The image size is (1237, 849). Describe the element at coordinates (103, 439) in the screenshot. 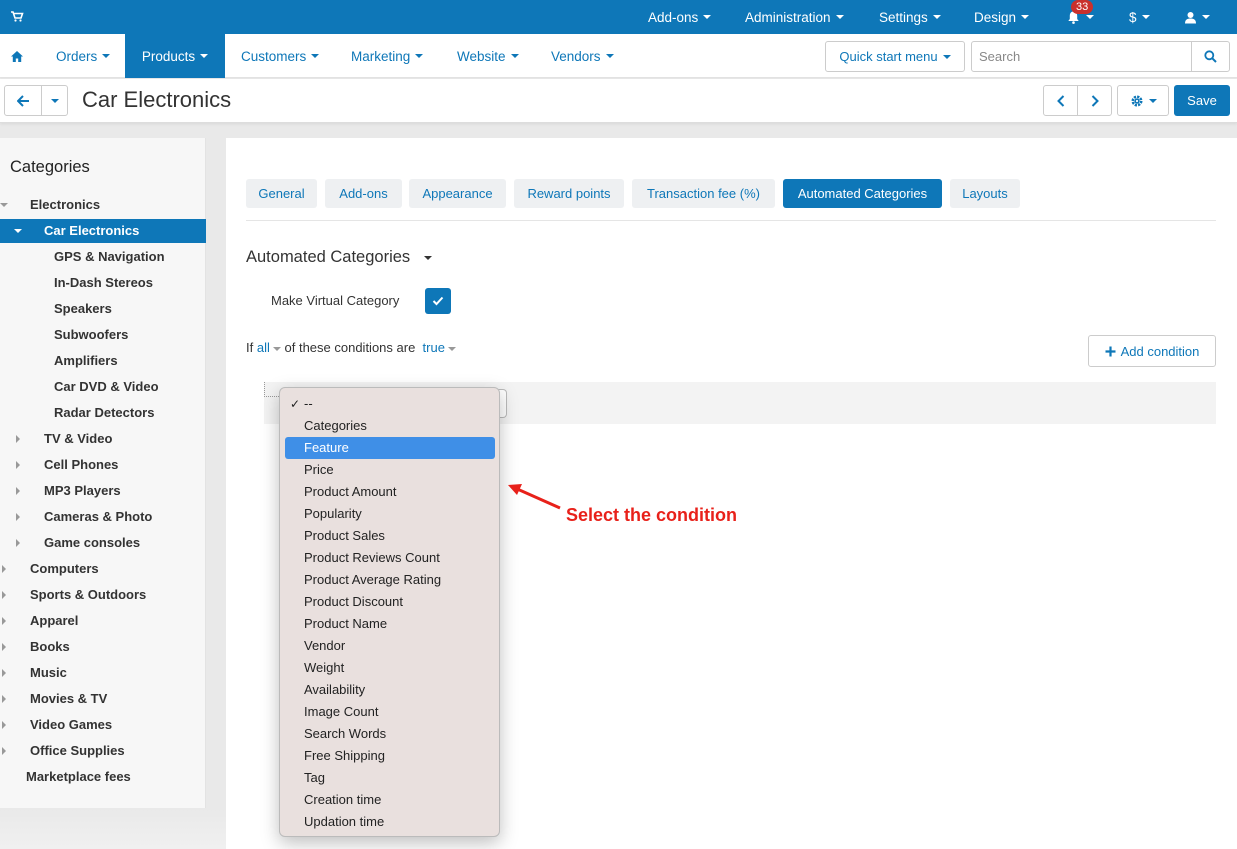

I see `sidebar-item: TV & Video` at that location.